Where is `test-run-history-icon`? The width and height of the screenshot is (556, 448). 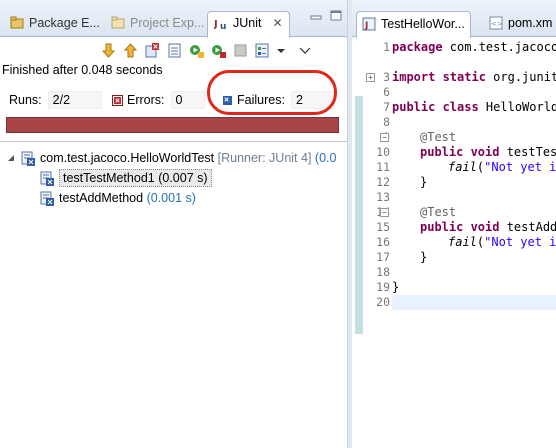
test-run-history-icon is located at coordinates (262, 50).